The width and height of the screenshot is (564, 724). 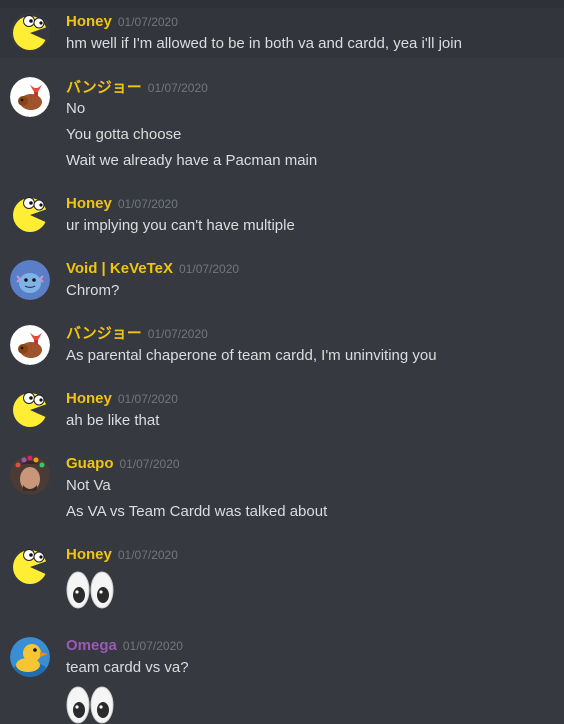 I want to click on message-text: Chrom?, so click(x=93, y=290).